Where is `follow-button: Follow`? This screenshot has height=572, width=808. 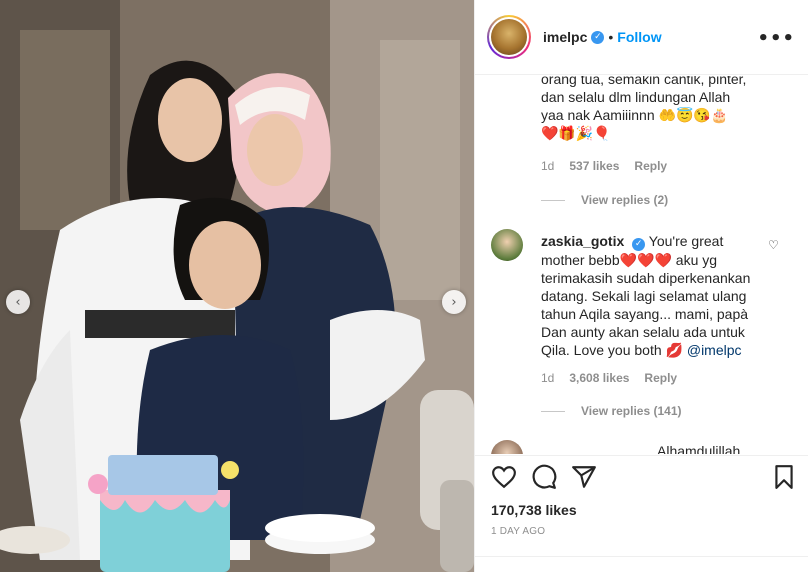
follow-button: Follow is located at coordinates (639, 37).